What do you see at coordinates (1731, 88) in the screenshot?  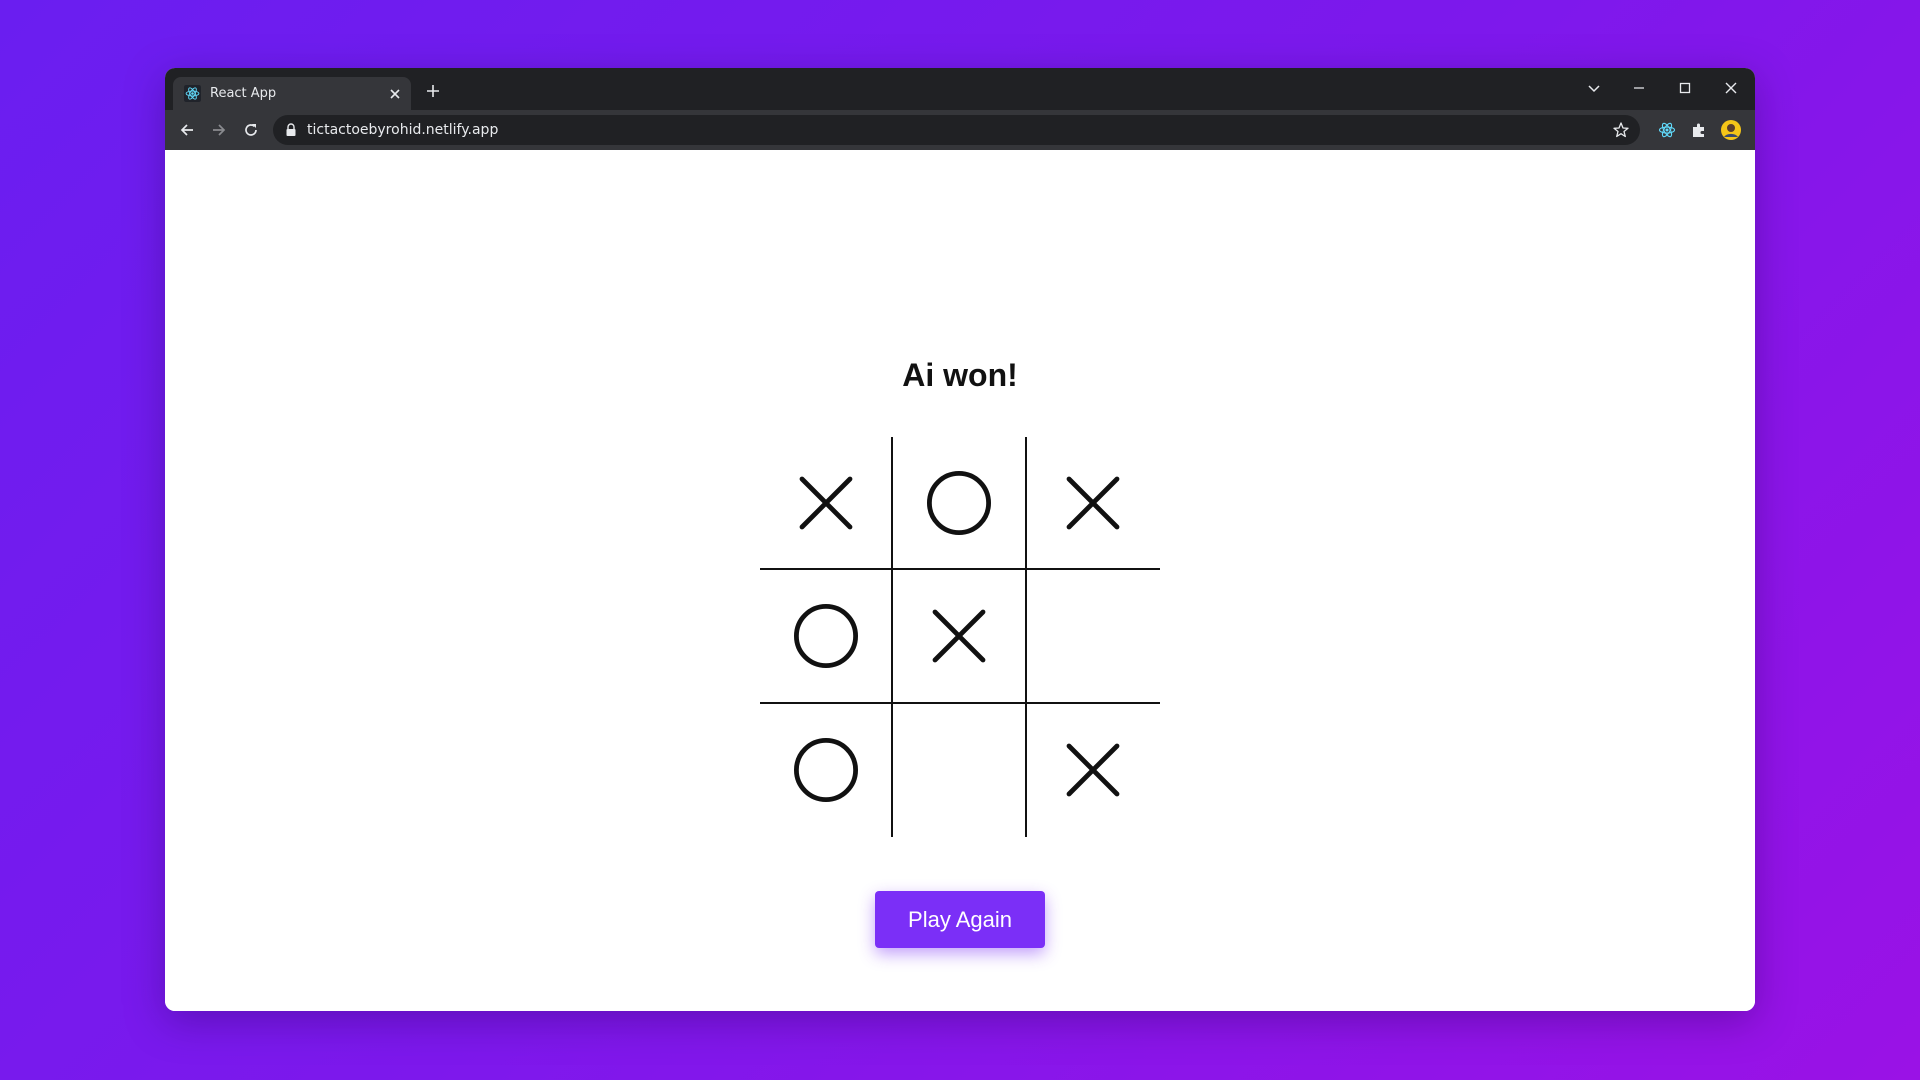 I see `close-window-icon` at bounding box center [1731, 88].